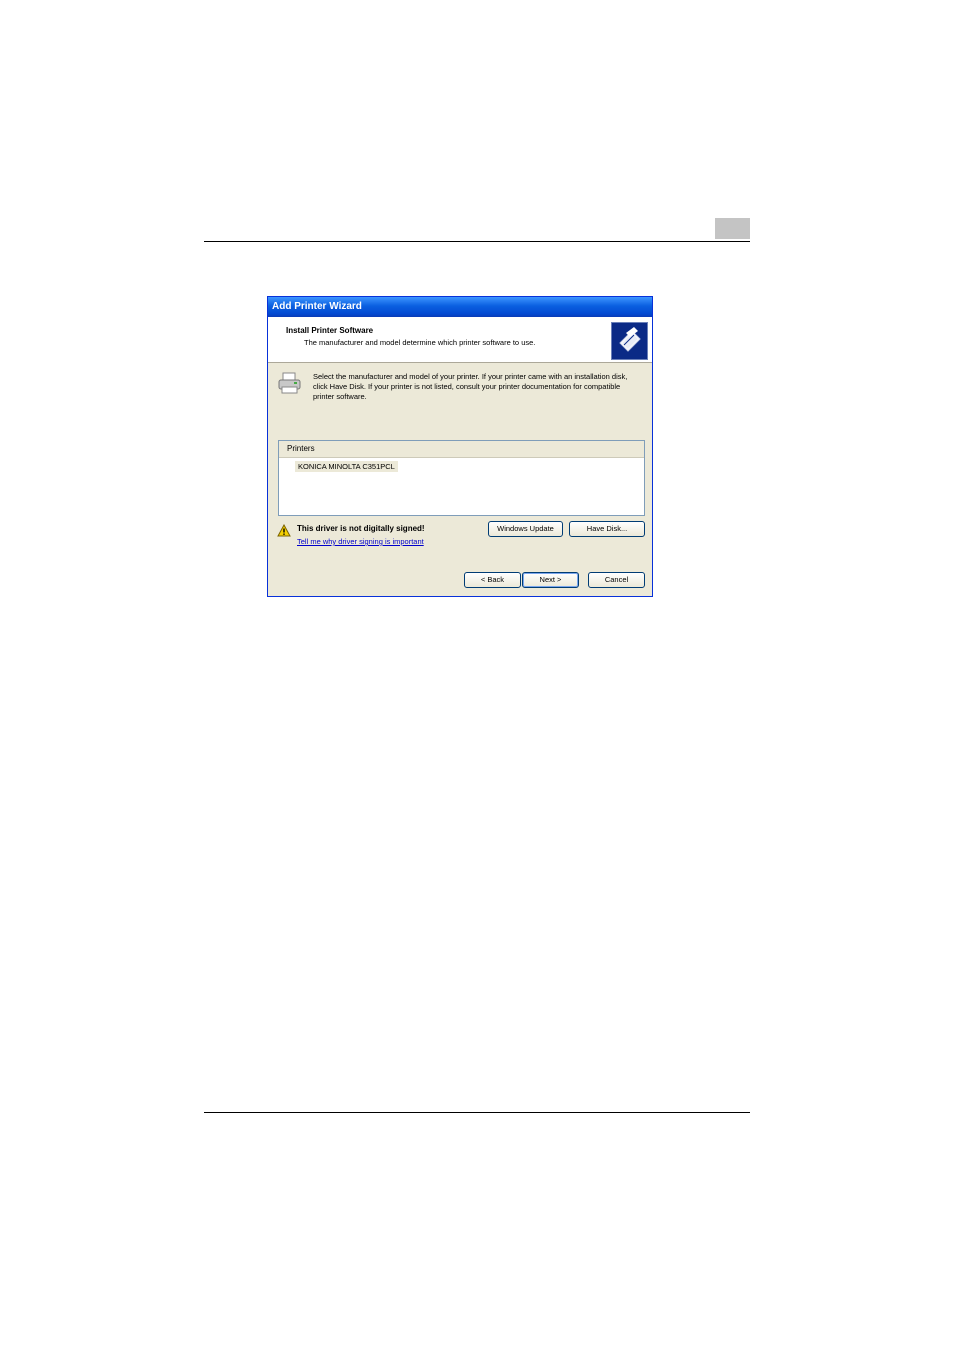 The width and height of the screenshot is (954, 1350). I want to click on top-rule, so click(477, 241).